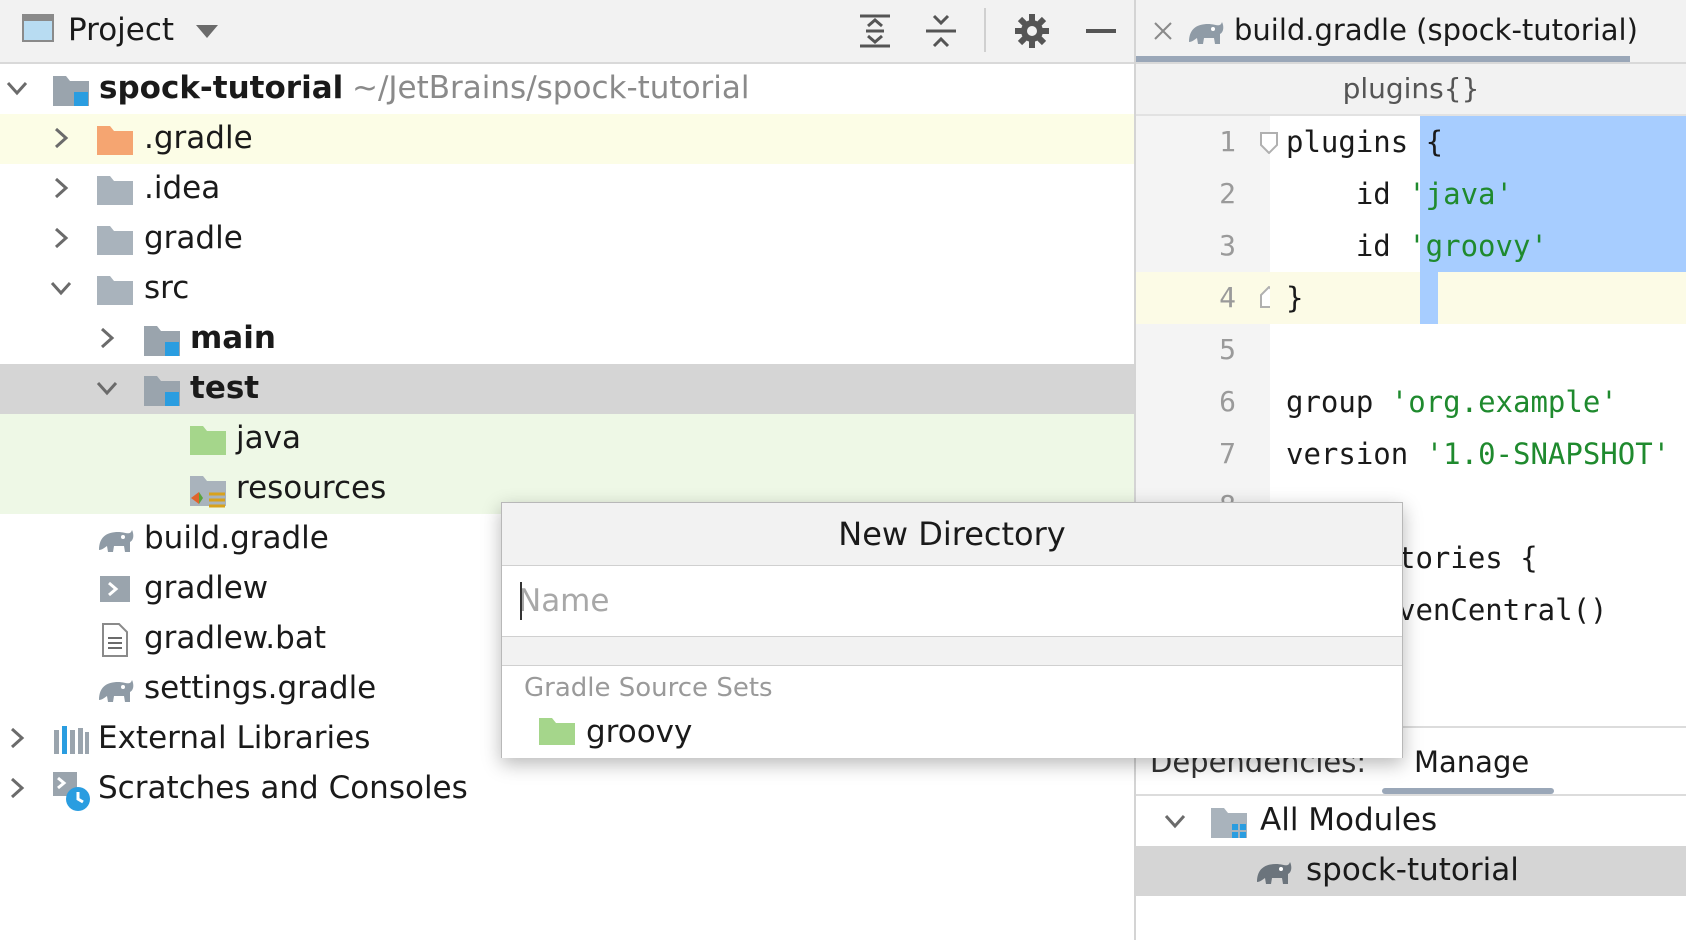 Image resolution: width=1686 pixels, height=940 pixels. What do you see at coordinates (567, 339) in the screenshot?
I see `tree-item-main: main` at bounding box center [567, 339].